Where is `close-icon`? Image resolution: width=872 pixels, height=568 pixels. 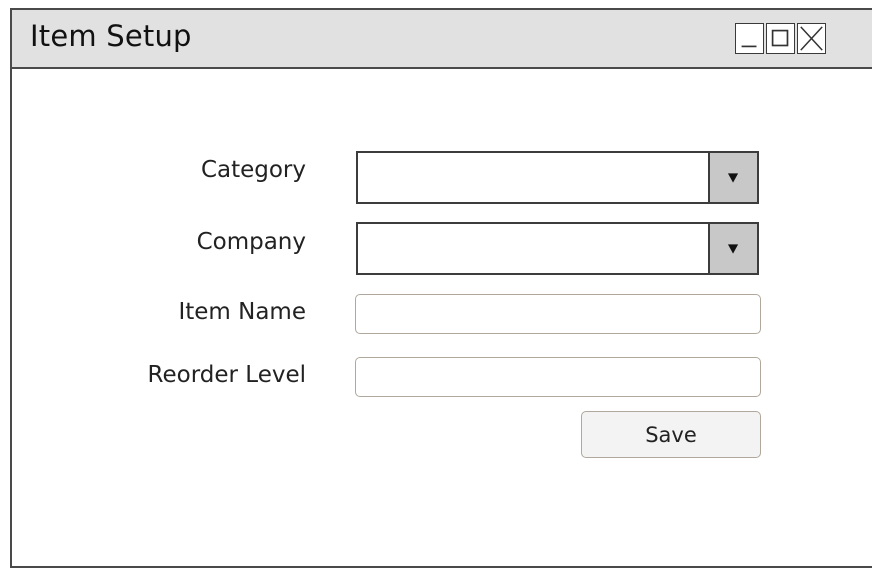 close-icon is located at coordinates (811, 38).